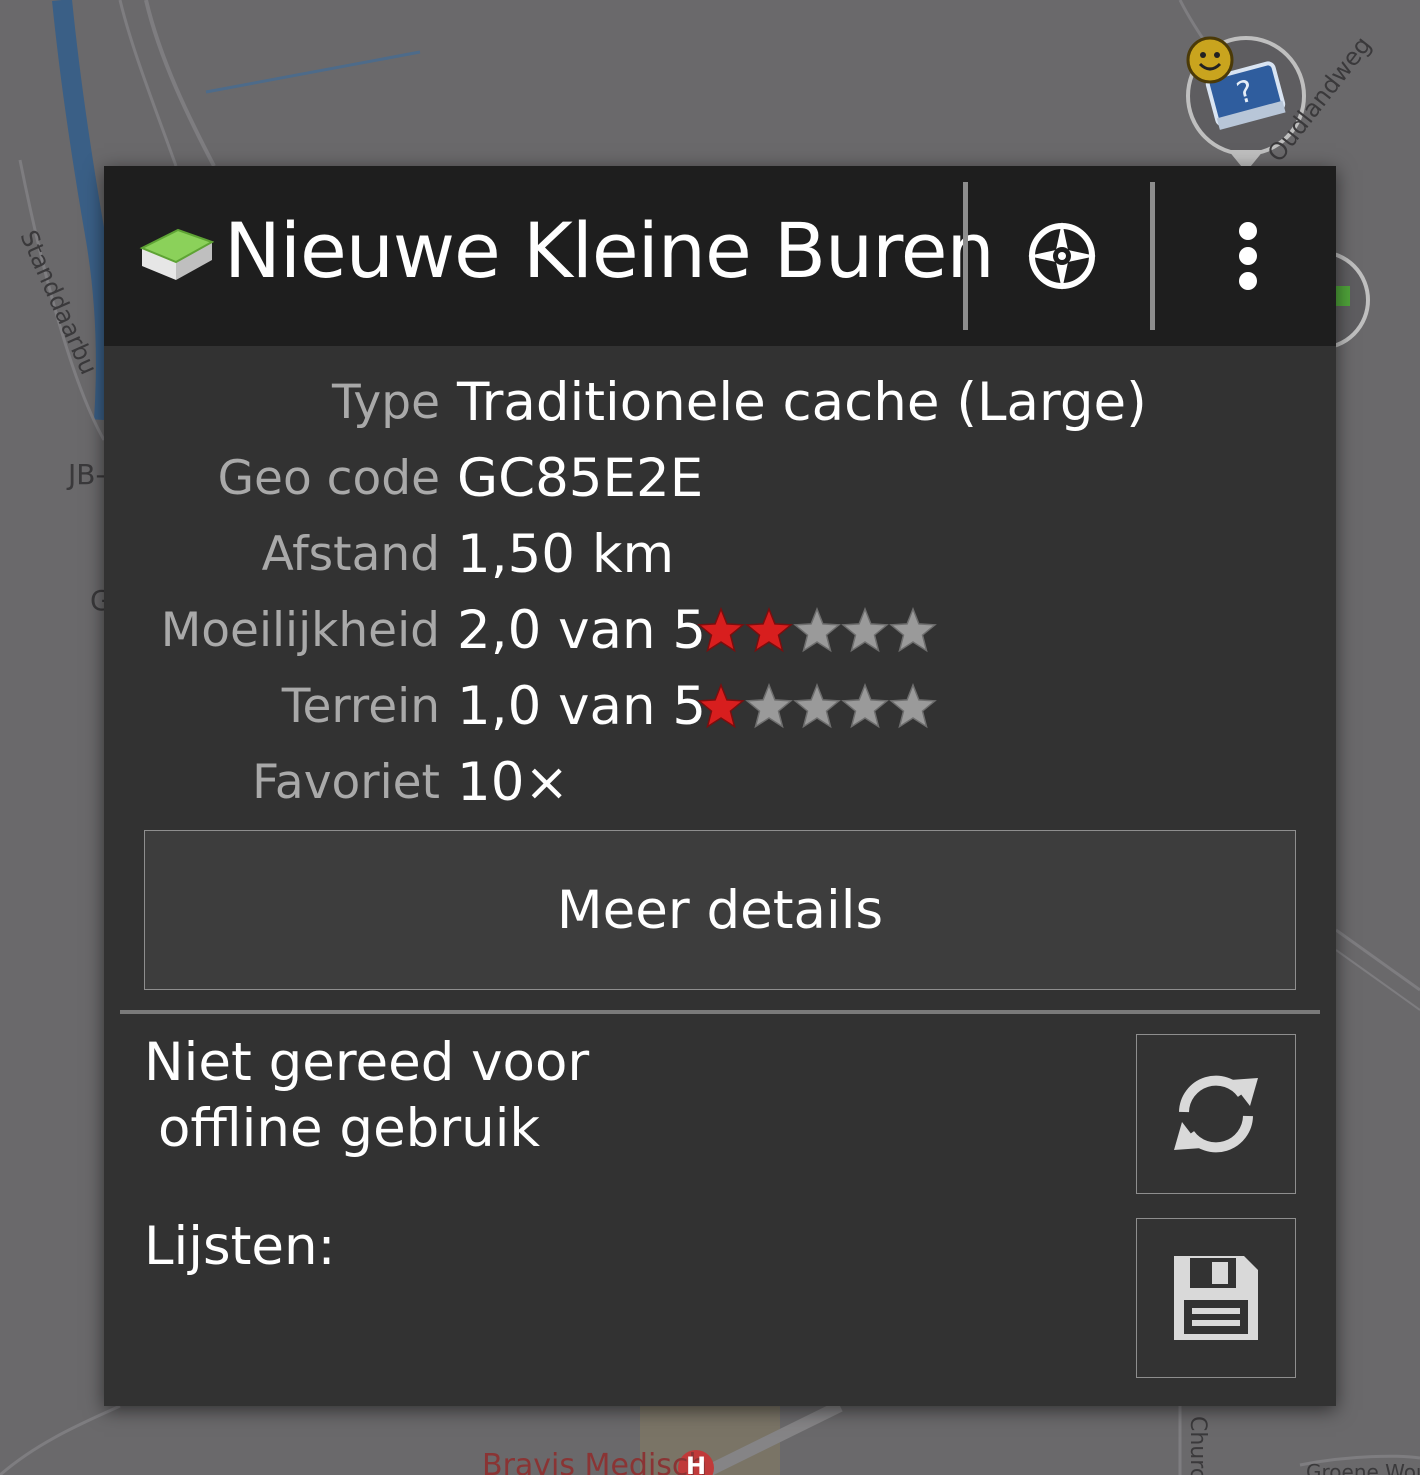 This screenshot has width=1420, height=1475. Describe the element at coordinates (720, 1012) in the screenshot. I see `section-divider` at that location.